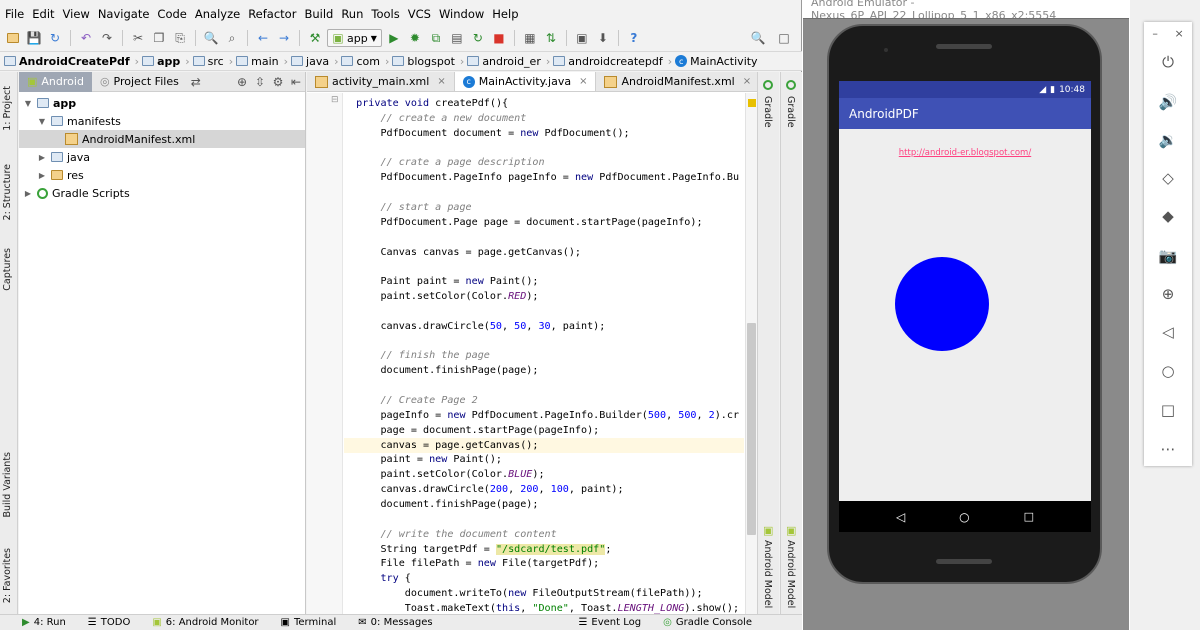  I want to click on help-icon: ?, so click(634, 38).